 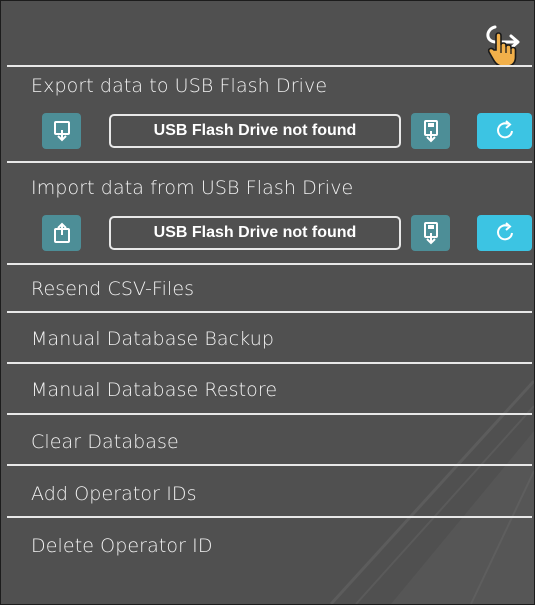 I want to click on menu-item-manual-restore: Manual Database Restore, so click(x=154, y=390).